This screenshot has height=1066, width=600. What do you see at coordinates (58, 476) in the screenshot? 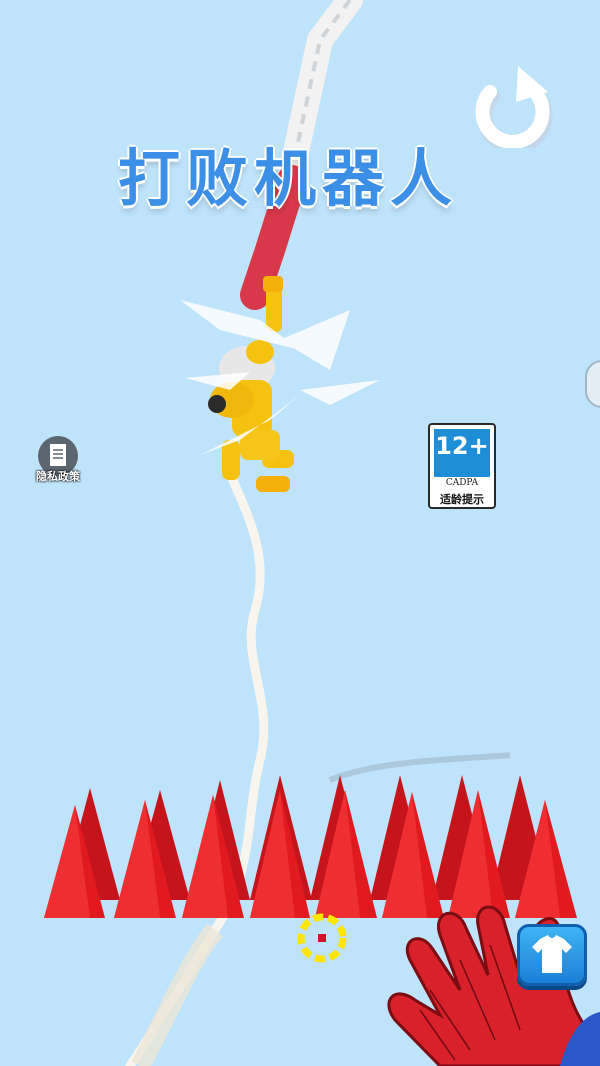
I see `privacy-policy-label: 隐私政策` at bounding box center [58, 476].